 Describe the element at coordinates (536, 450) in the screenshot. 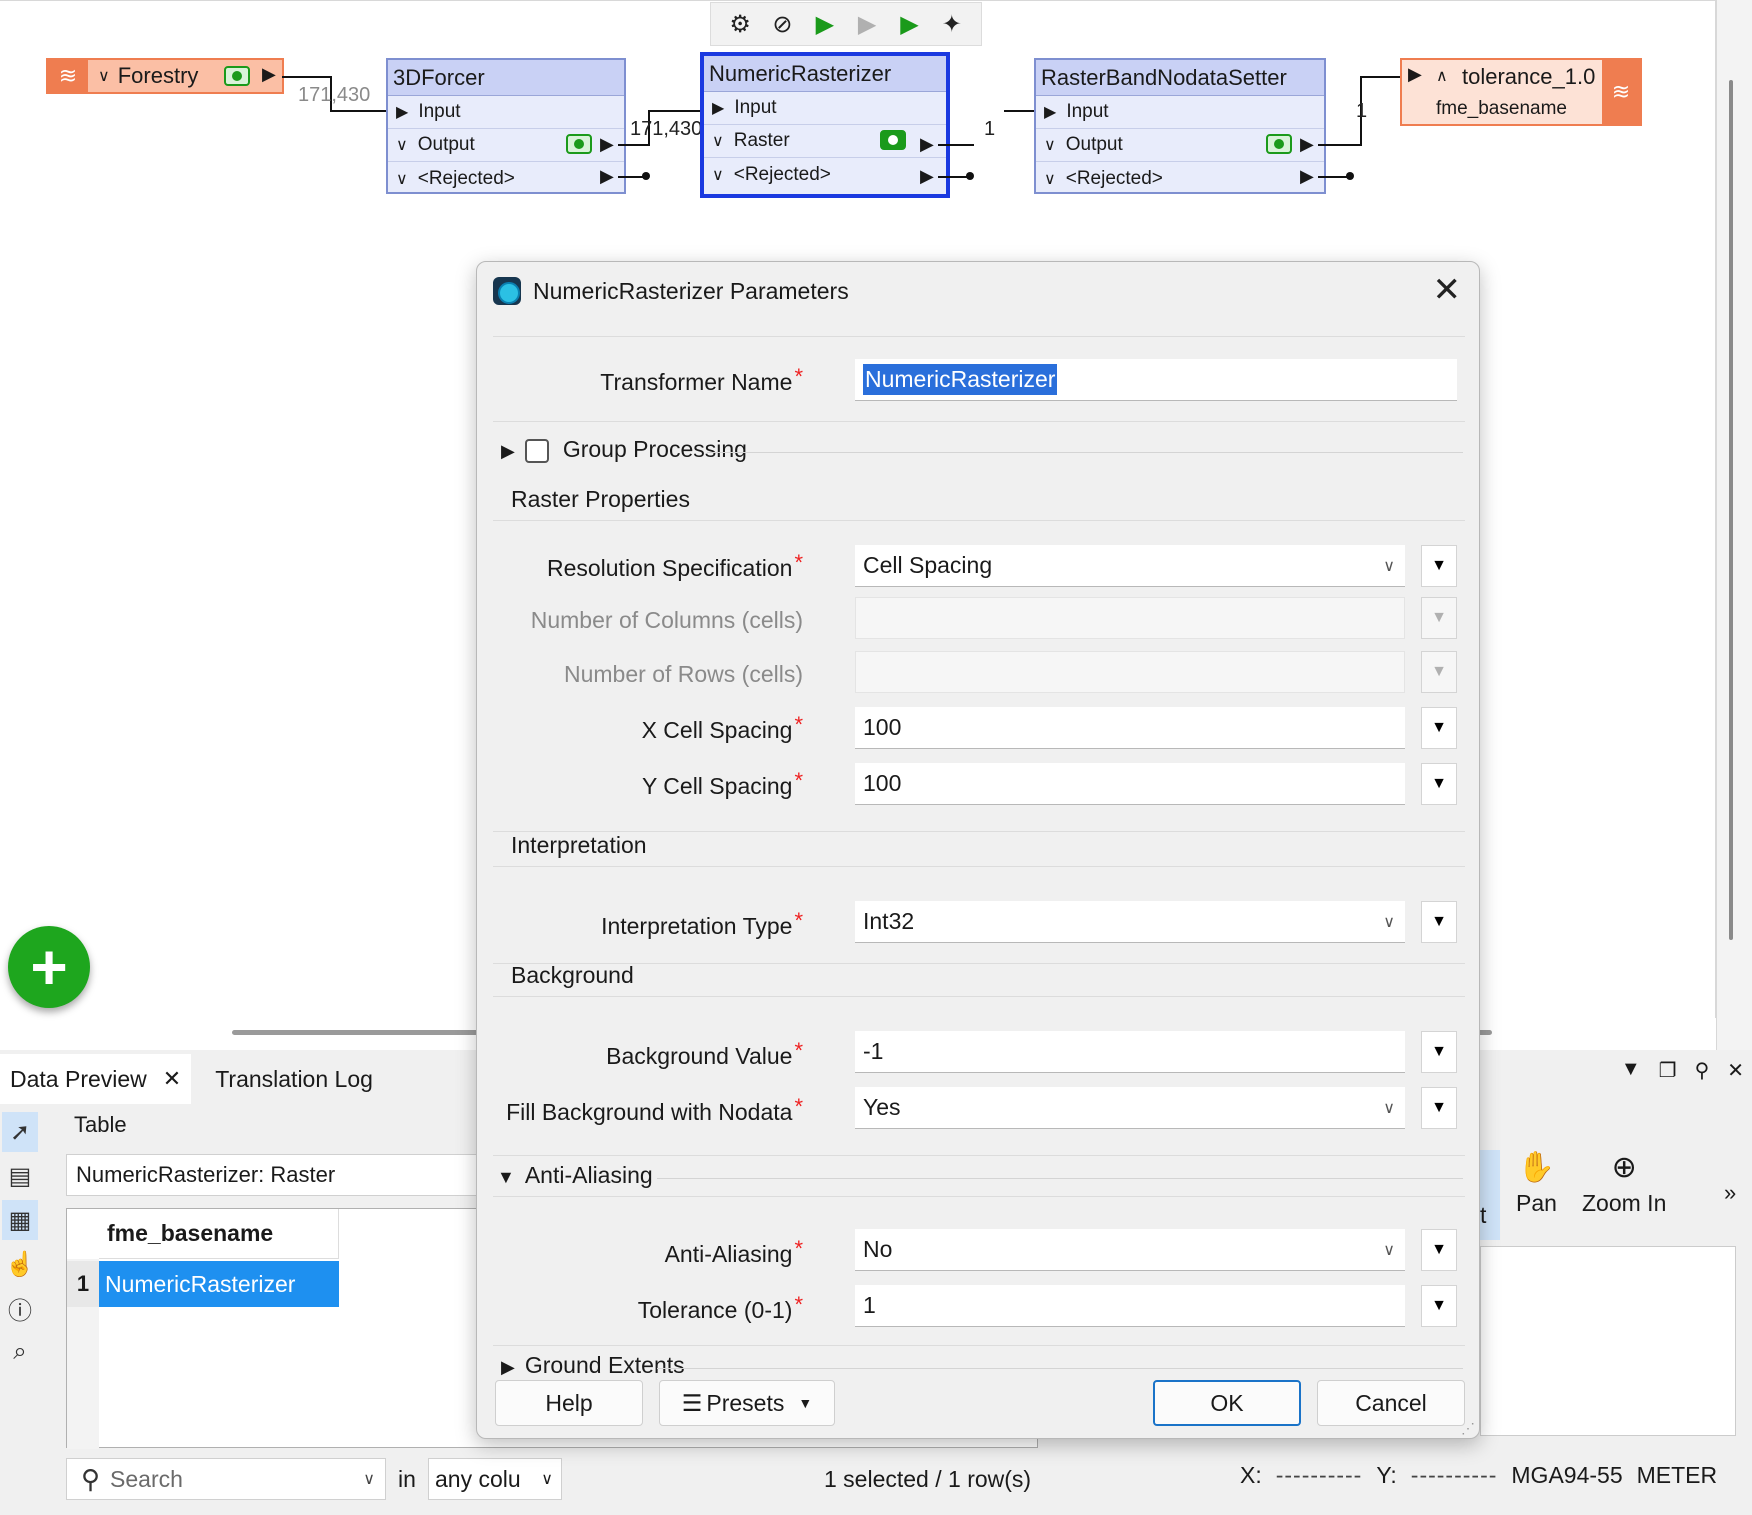

I see `group-processing-checkbox` at that location.